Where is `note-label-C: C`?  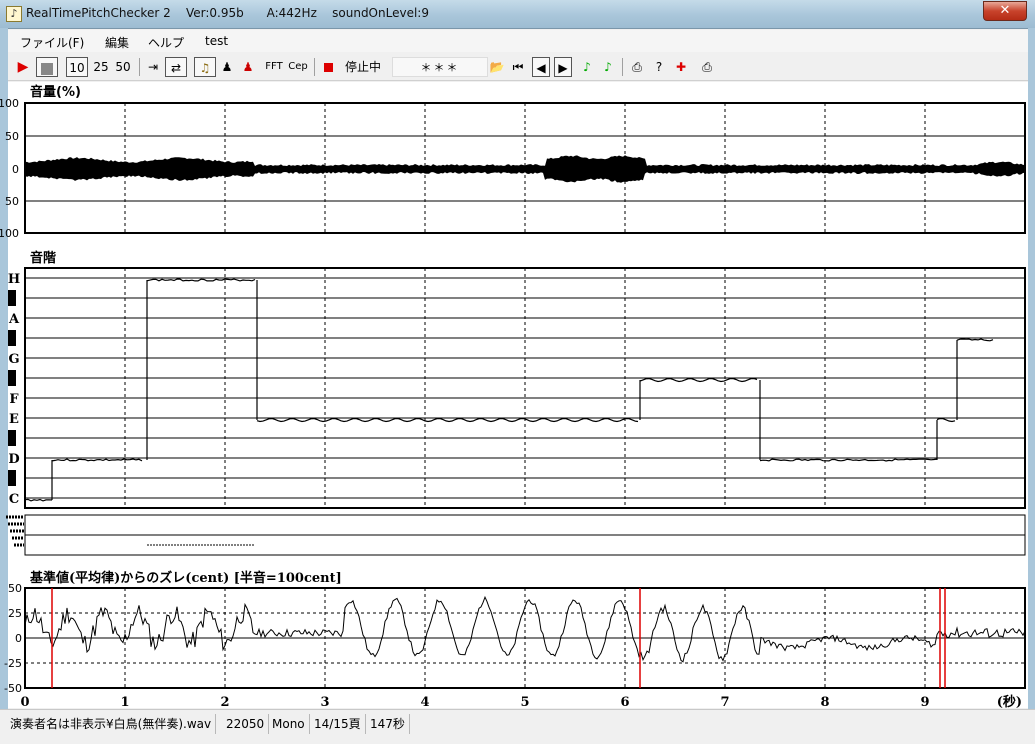 note-label-C: C is located at coordinates (14, 499).